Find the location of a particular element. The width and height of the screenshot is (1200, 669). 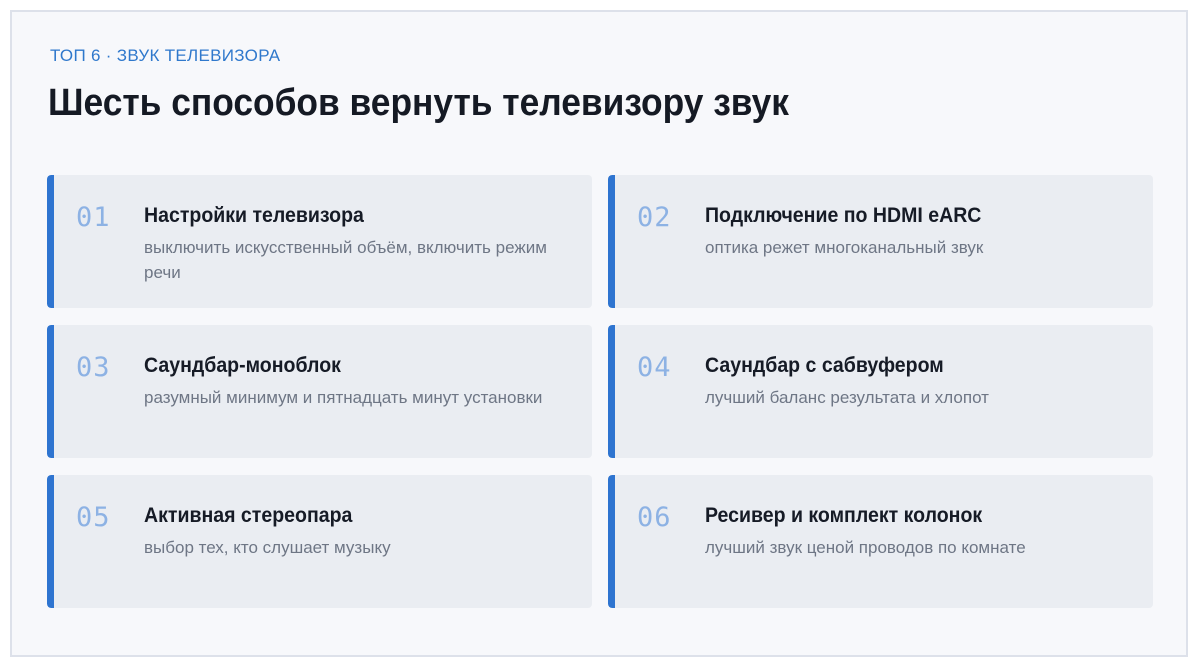

option-number: 03 is located at coordinates (93, 367).